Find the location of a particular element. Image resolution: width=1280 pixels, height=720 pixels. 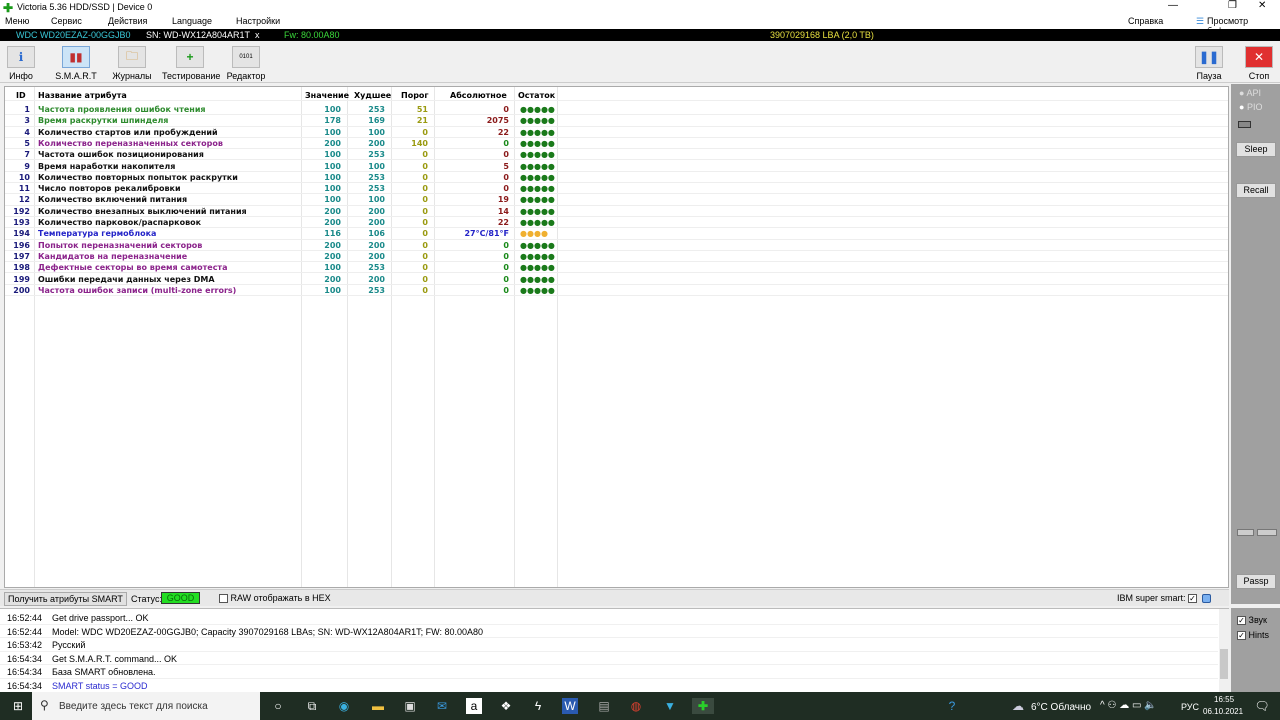

drive-firmware: Fw: 80.00A80 is located at coordinates (312, 35).